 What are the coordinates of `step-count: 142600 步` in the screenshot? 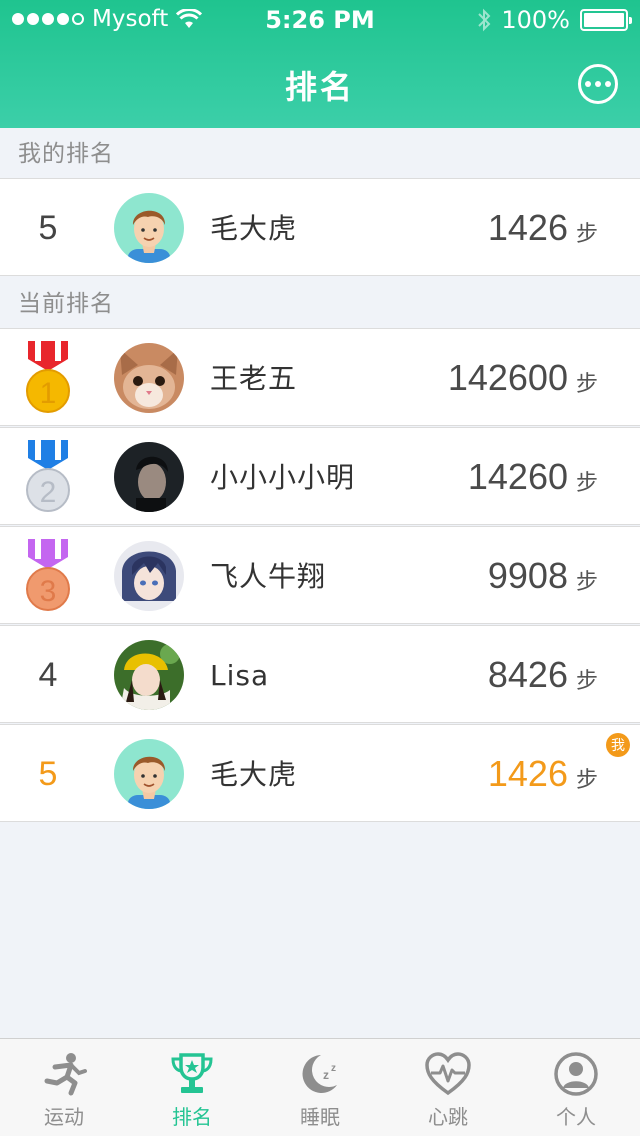 It's located at (523, 378).